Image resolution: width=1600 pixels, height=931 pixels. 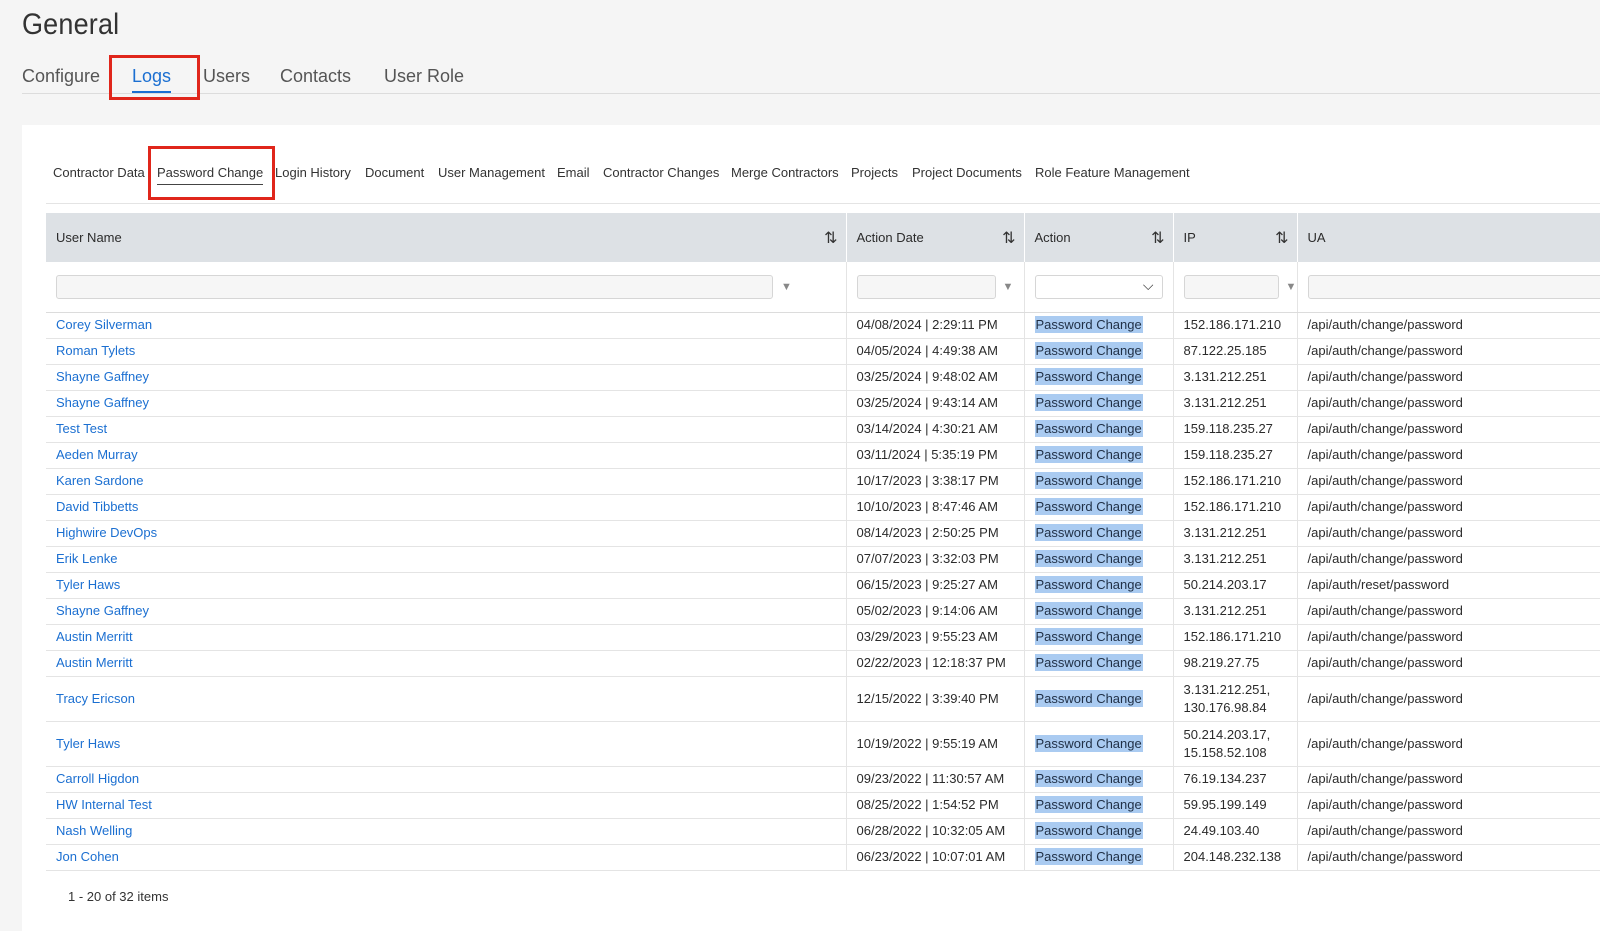 I want to click on tab-contacts: Contacts, so click(x=315, y=76).